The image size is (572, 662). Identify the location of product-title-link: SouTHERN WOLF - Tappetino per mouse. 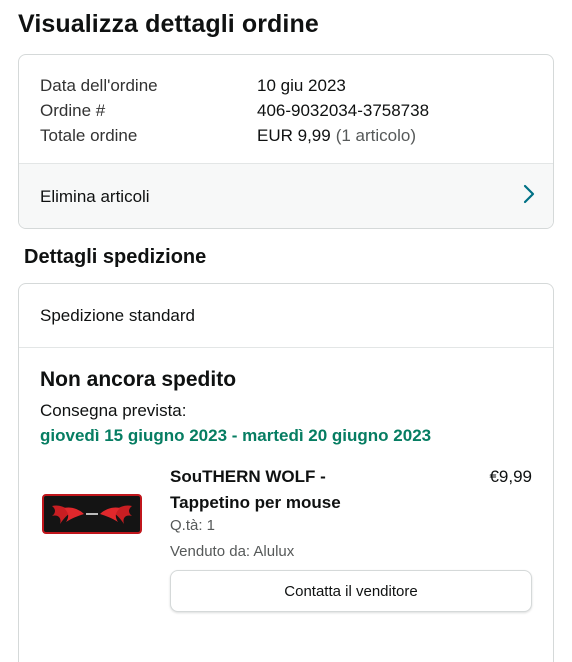
(280, 490).